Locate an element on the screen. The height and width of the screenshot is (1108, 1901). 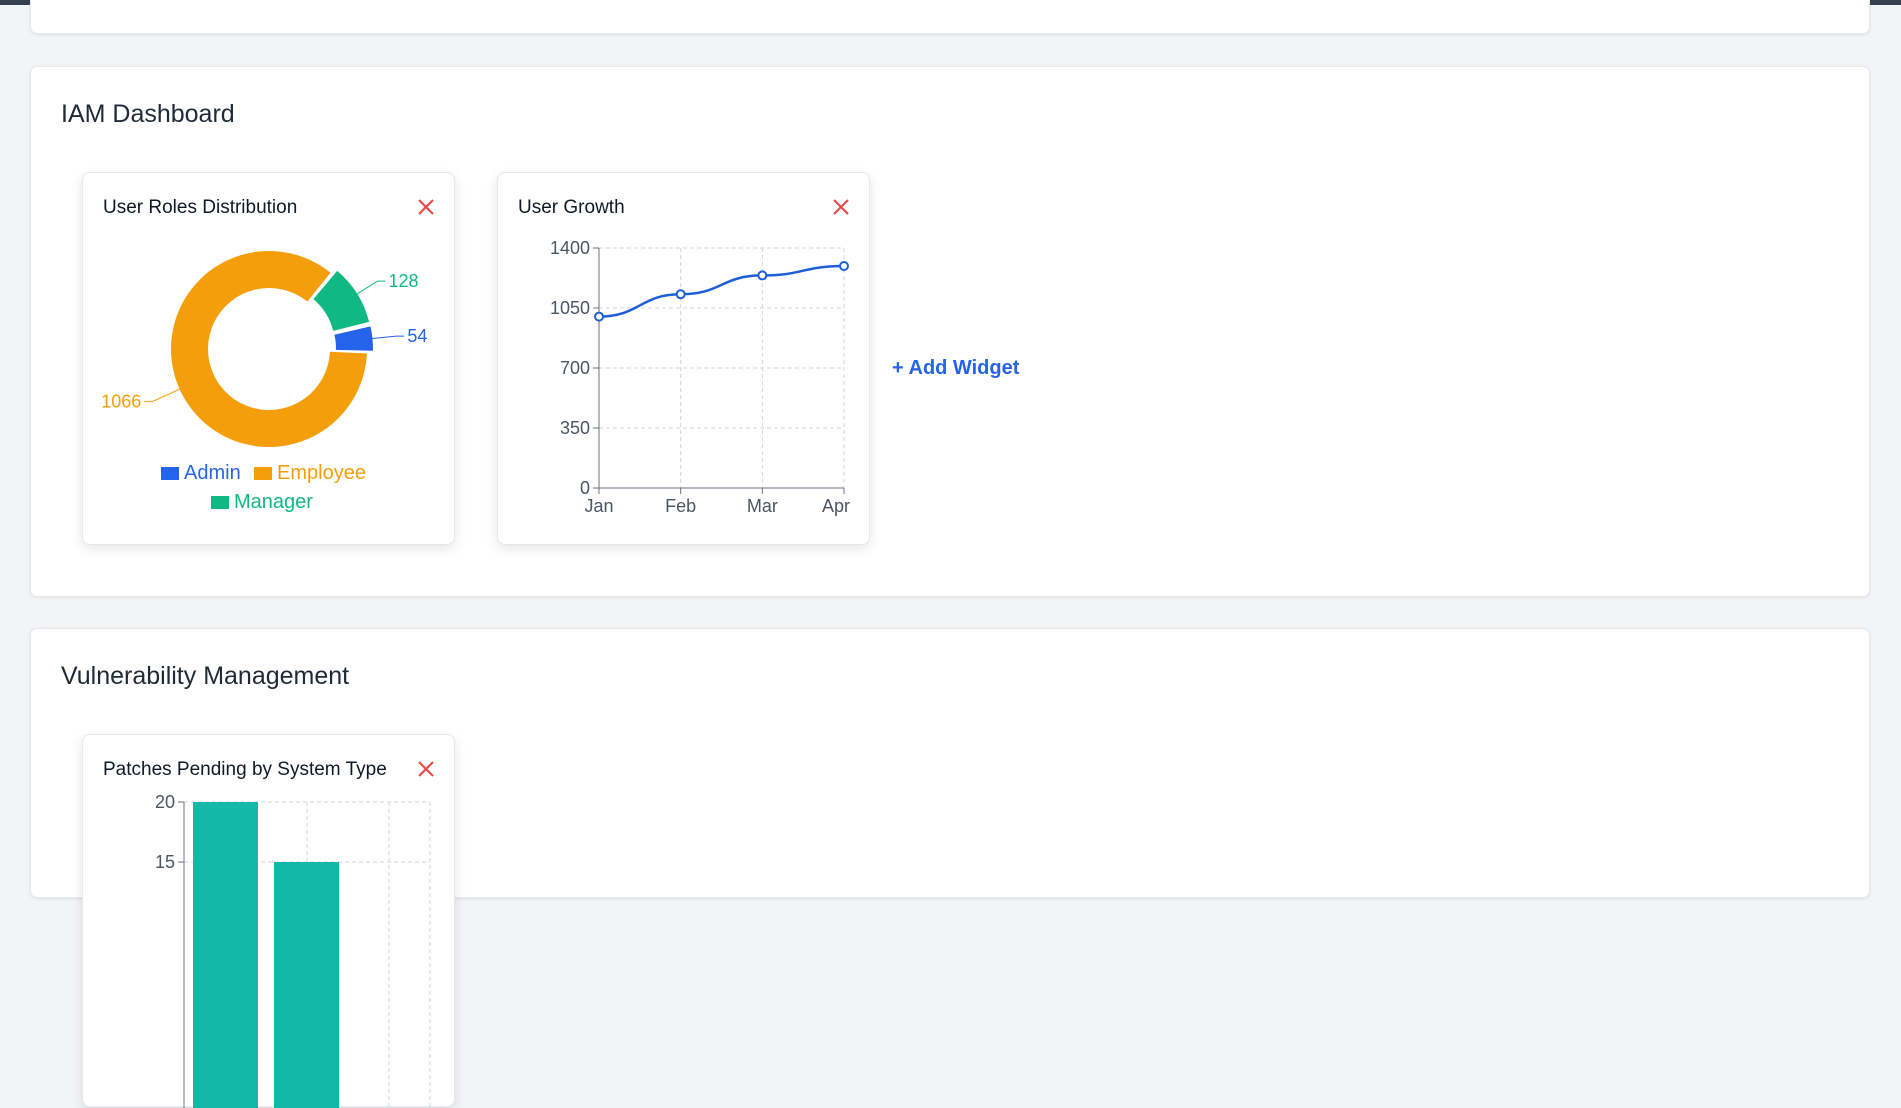
previous-section is located at coordinates (950, 17).